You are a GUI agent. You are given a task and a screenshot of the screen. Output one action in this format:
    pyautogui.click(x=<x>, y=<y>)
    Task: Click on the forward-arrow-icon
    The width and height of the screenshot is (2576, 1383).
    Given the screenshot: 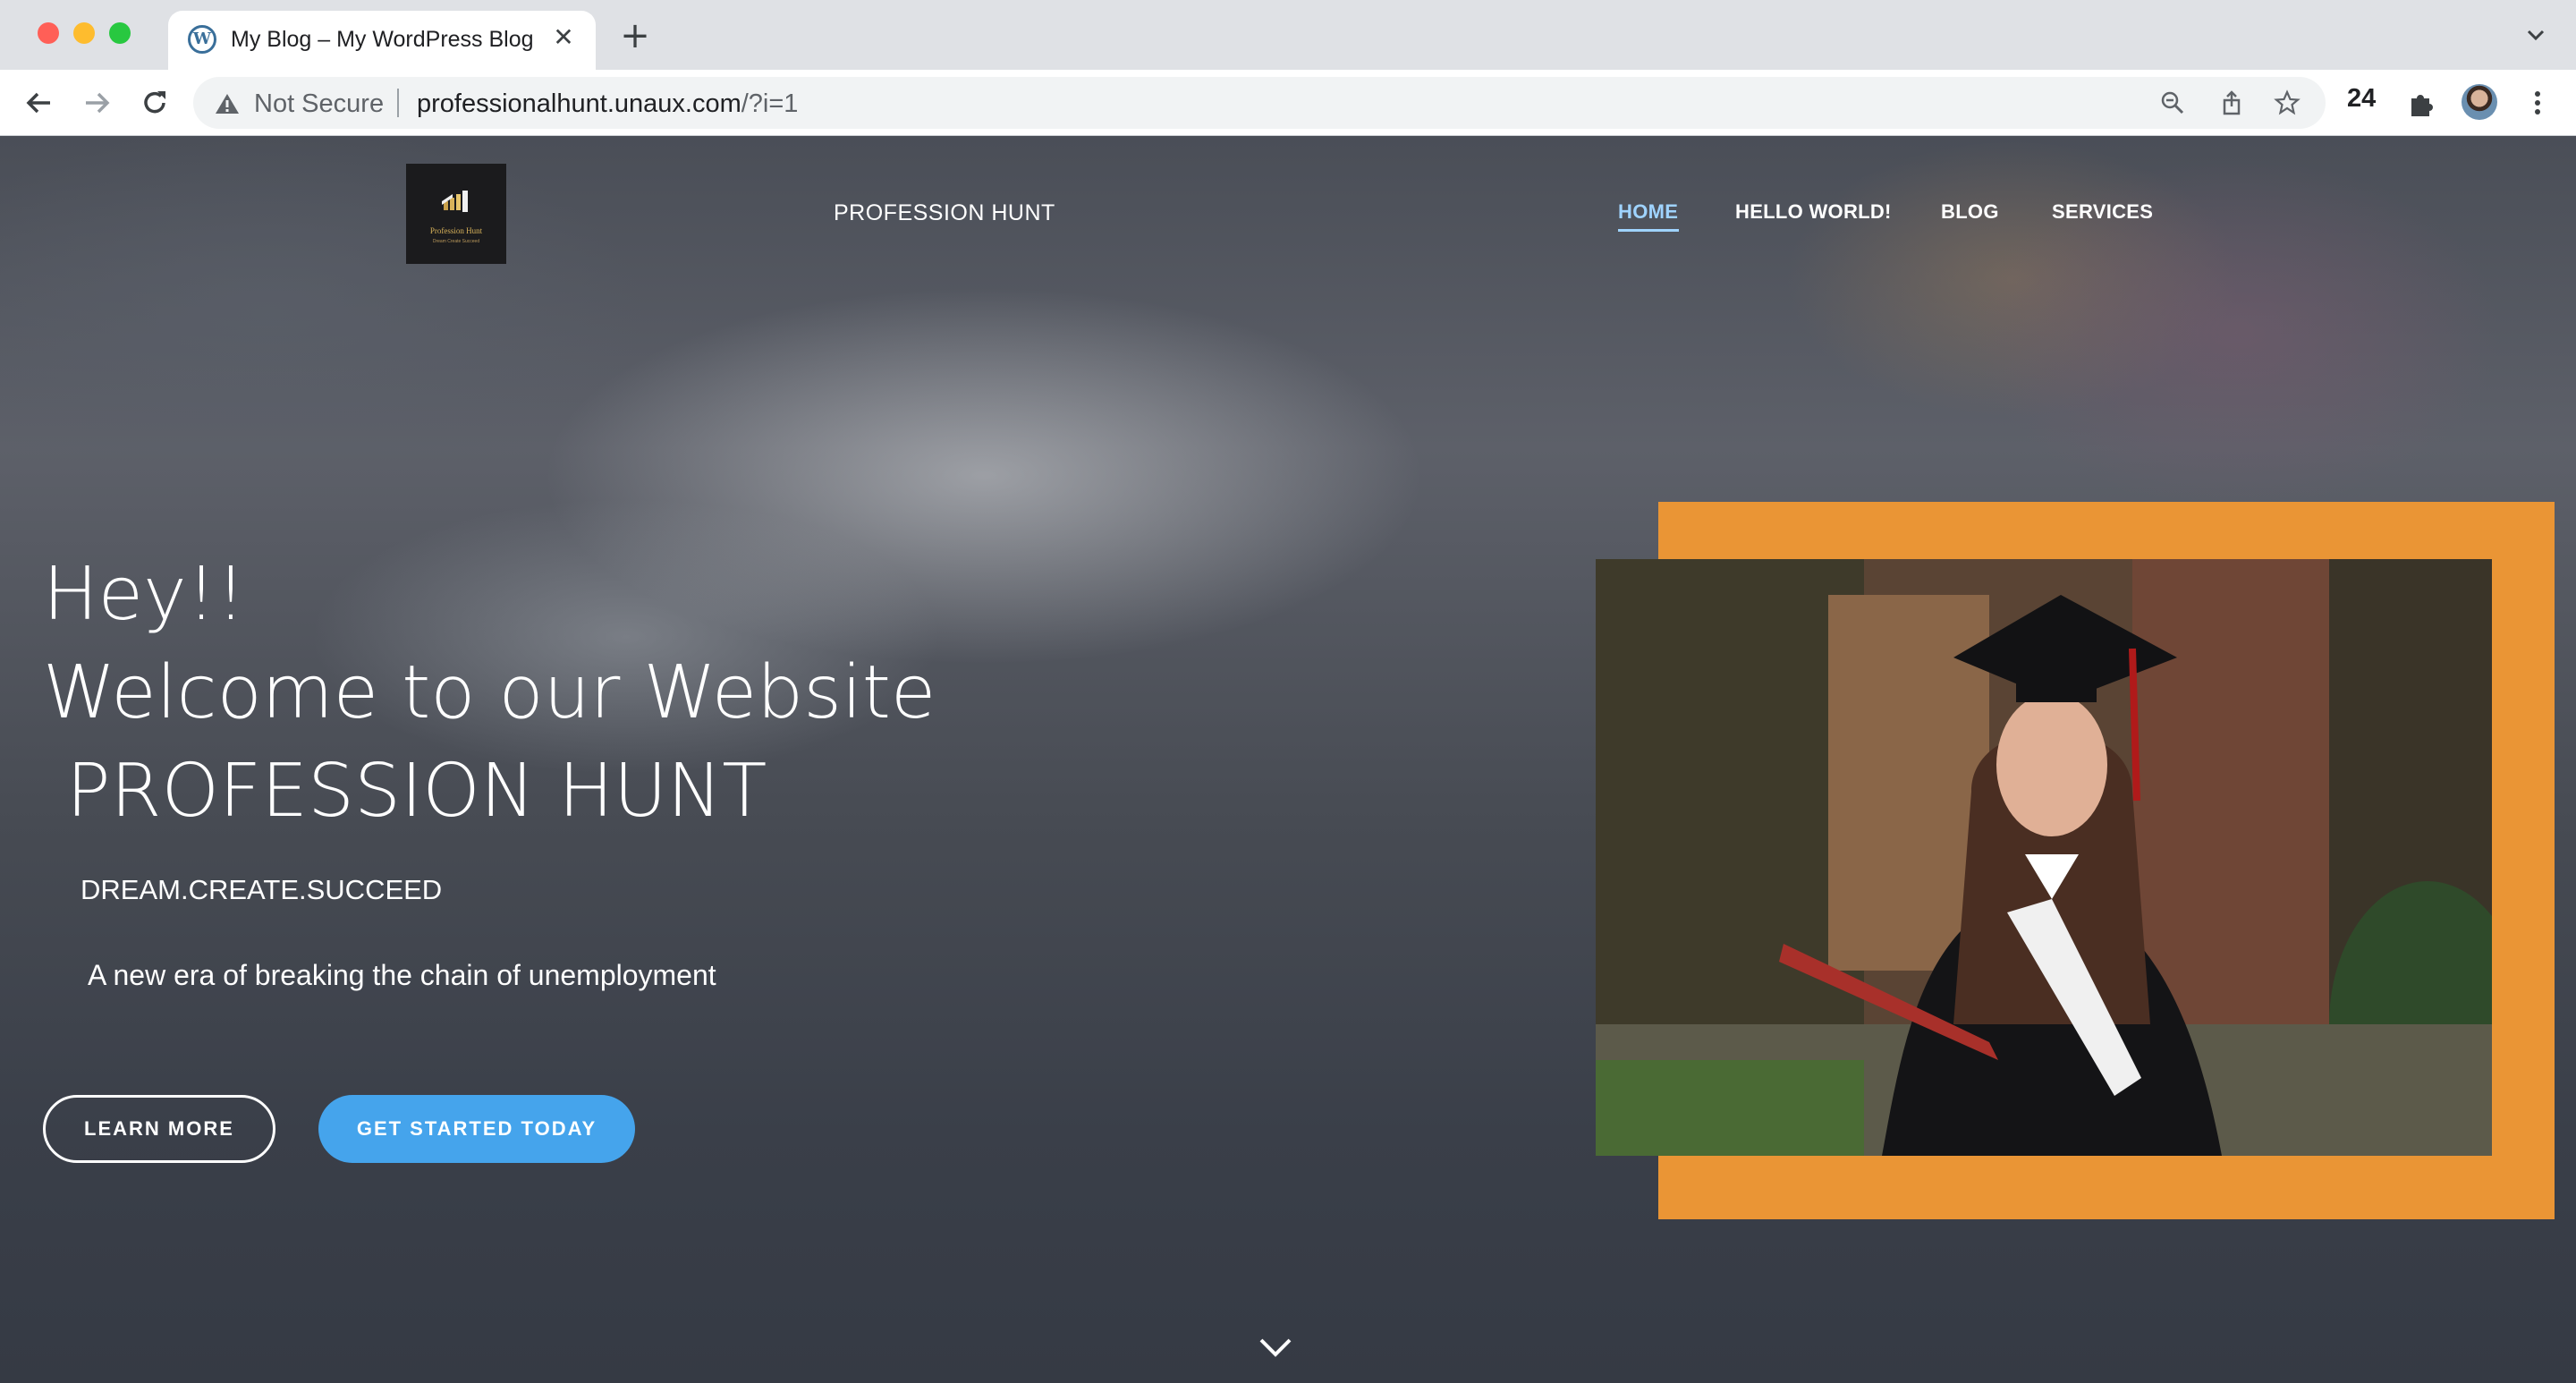 What is the action you would take?
    pyautogui.click(x=97, y=103)
    